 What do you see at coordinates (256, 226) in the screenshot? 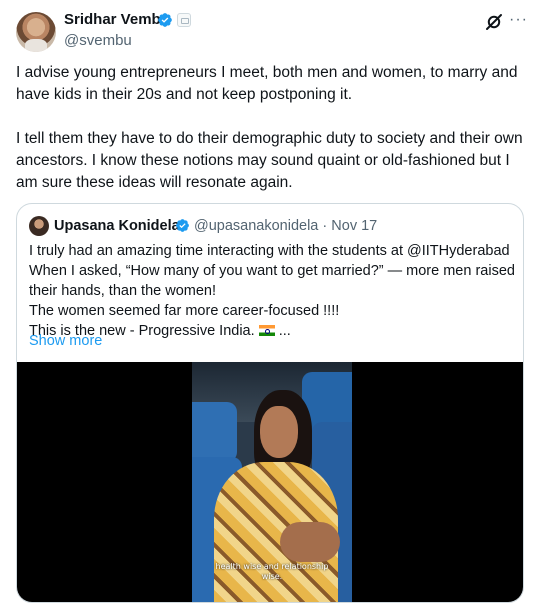
I see `quoted-author-handle: @upasanakonidela` at bounding box center [256, 226].